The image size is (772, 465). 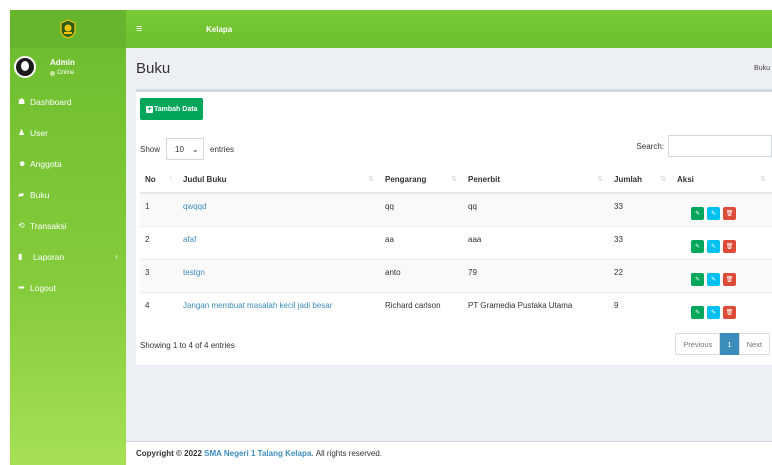 I want to click on sidebar-item-laporan: ▮ Laporan ‹, so click(x=68, y=256).